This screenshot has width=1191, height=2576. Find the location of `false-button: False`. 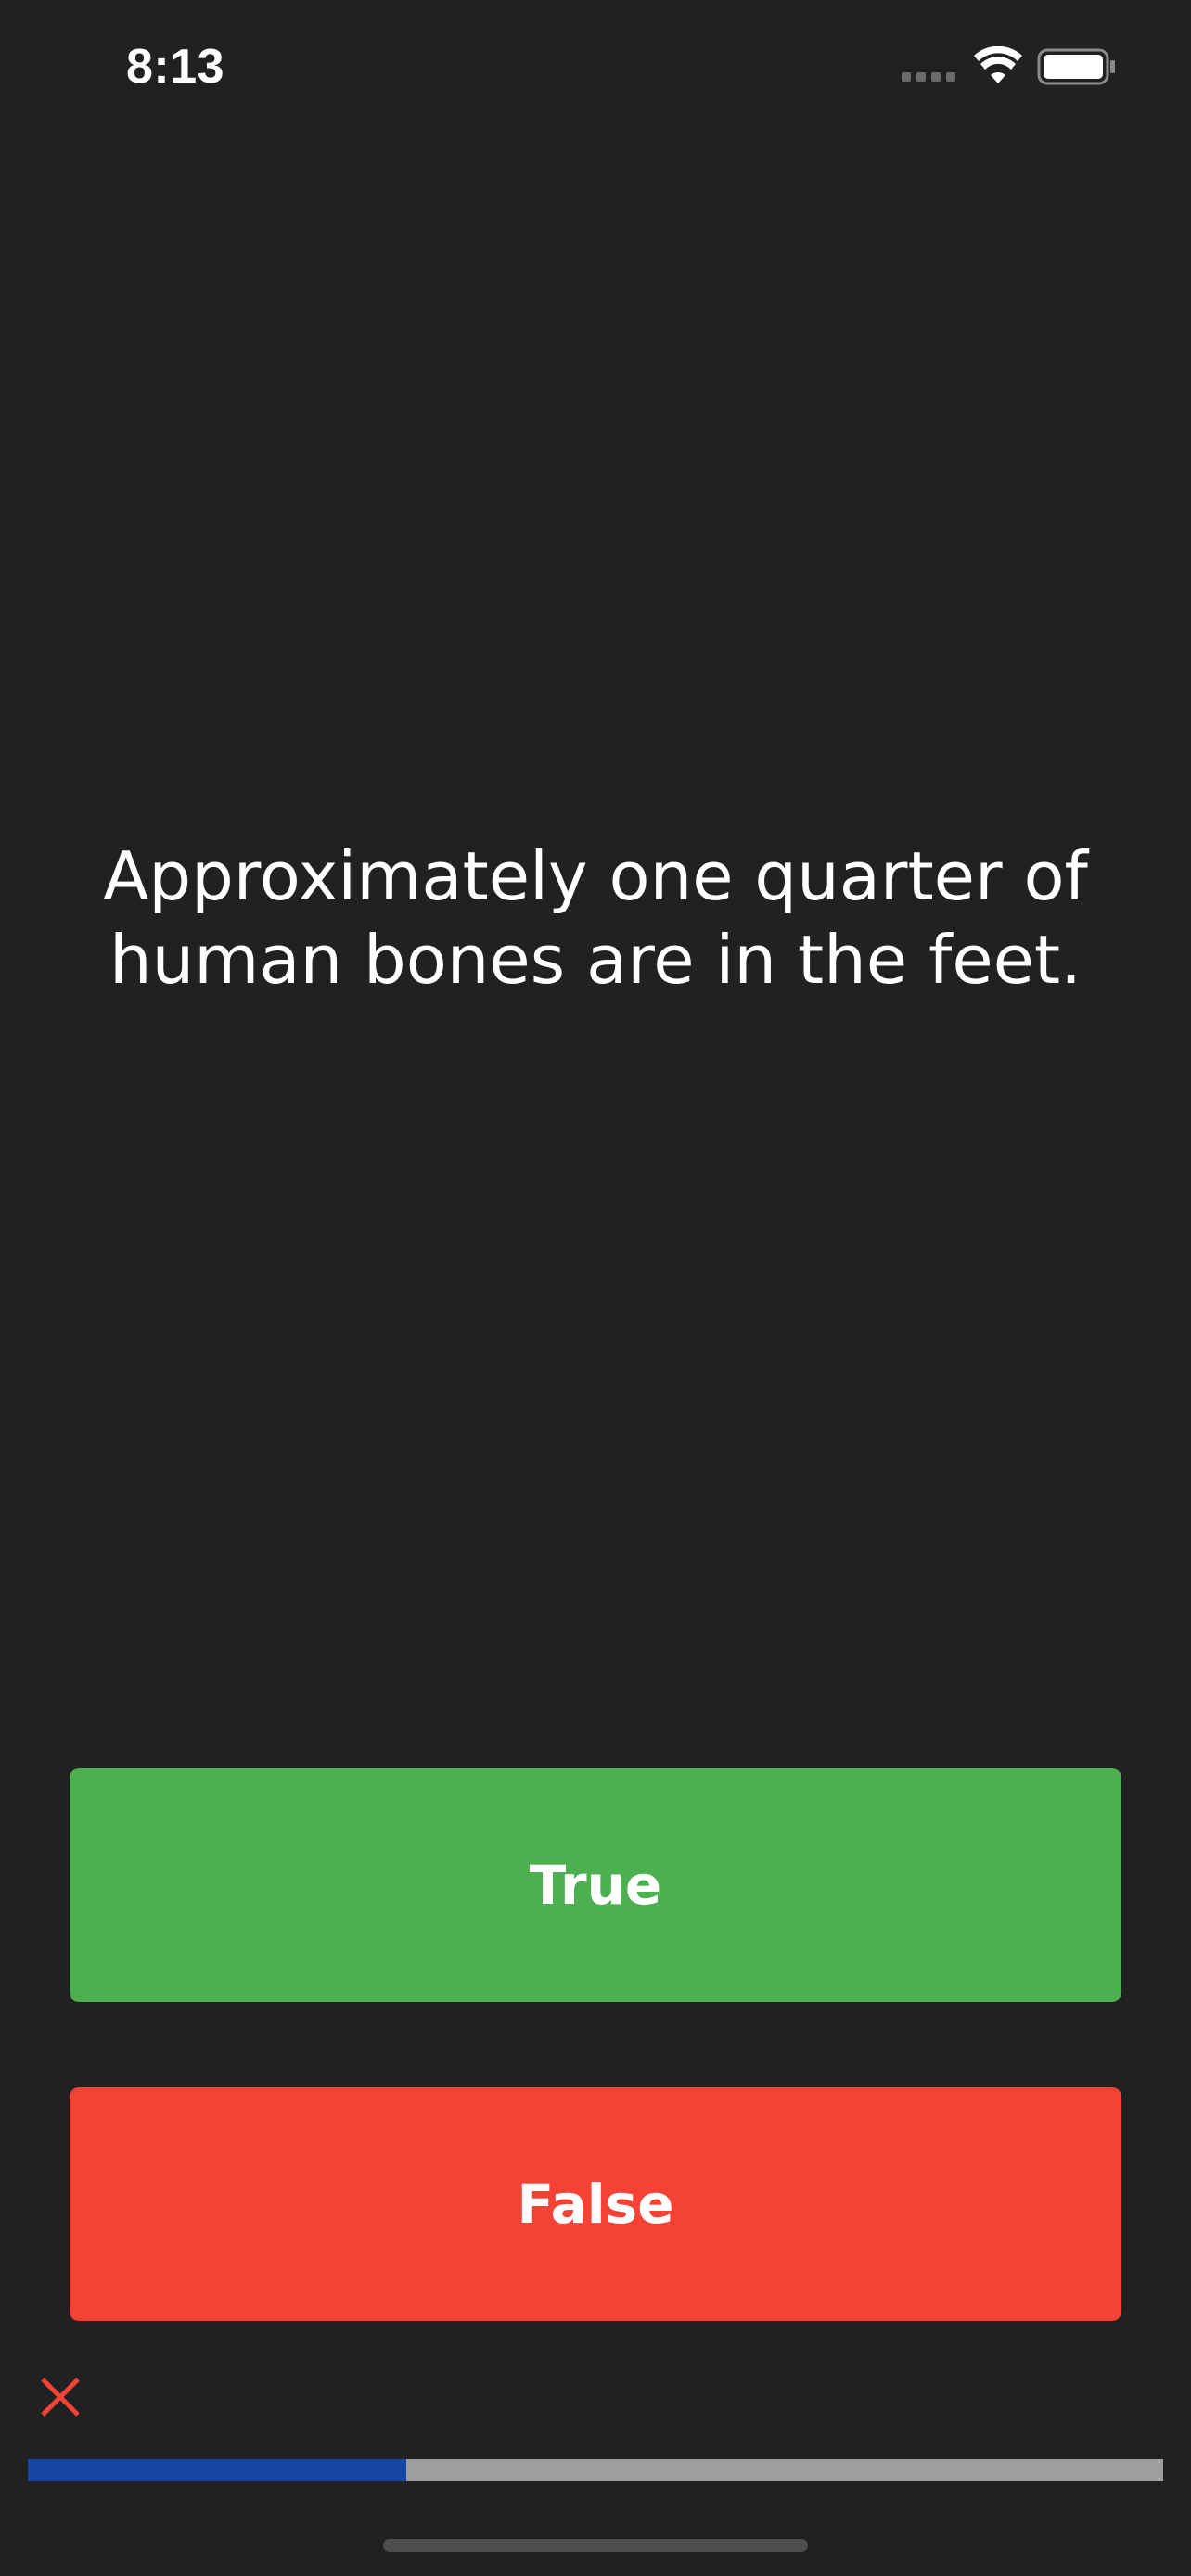

false-button: False is located at coordinates (595, 2204).